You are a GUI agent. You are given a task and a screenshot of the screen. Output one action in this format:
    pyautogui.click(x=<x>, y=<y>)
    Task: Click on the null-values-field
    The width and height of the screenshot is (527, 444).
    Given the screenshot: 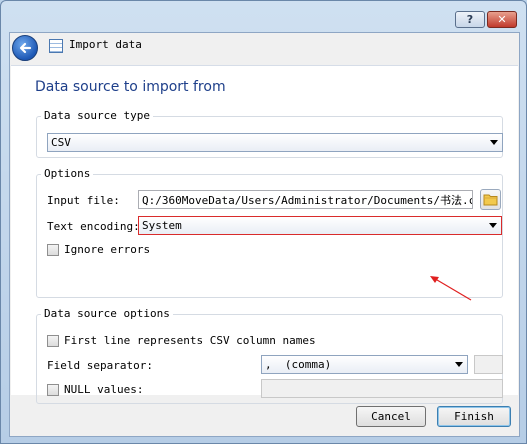 What is the action you would take?
    pyautogui.click(x=382, y=388)
    